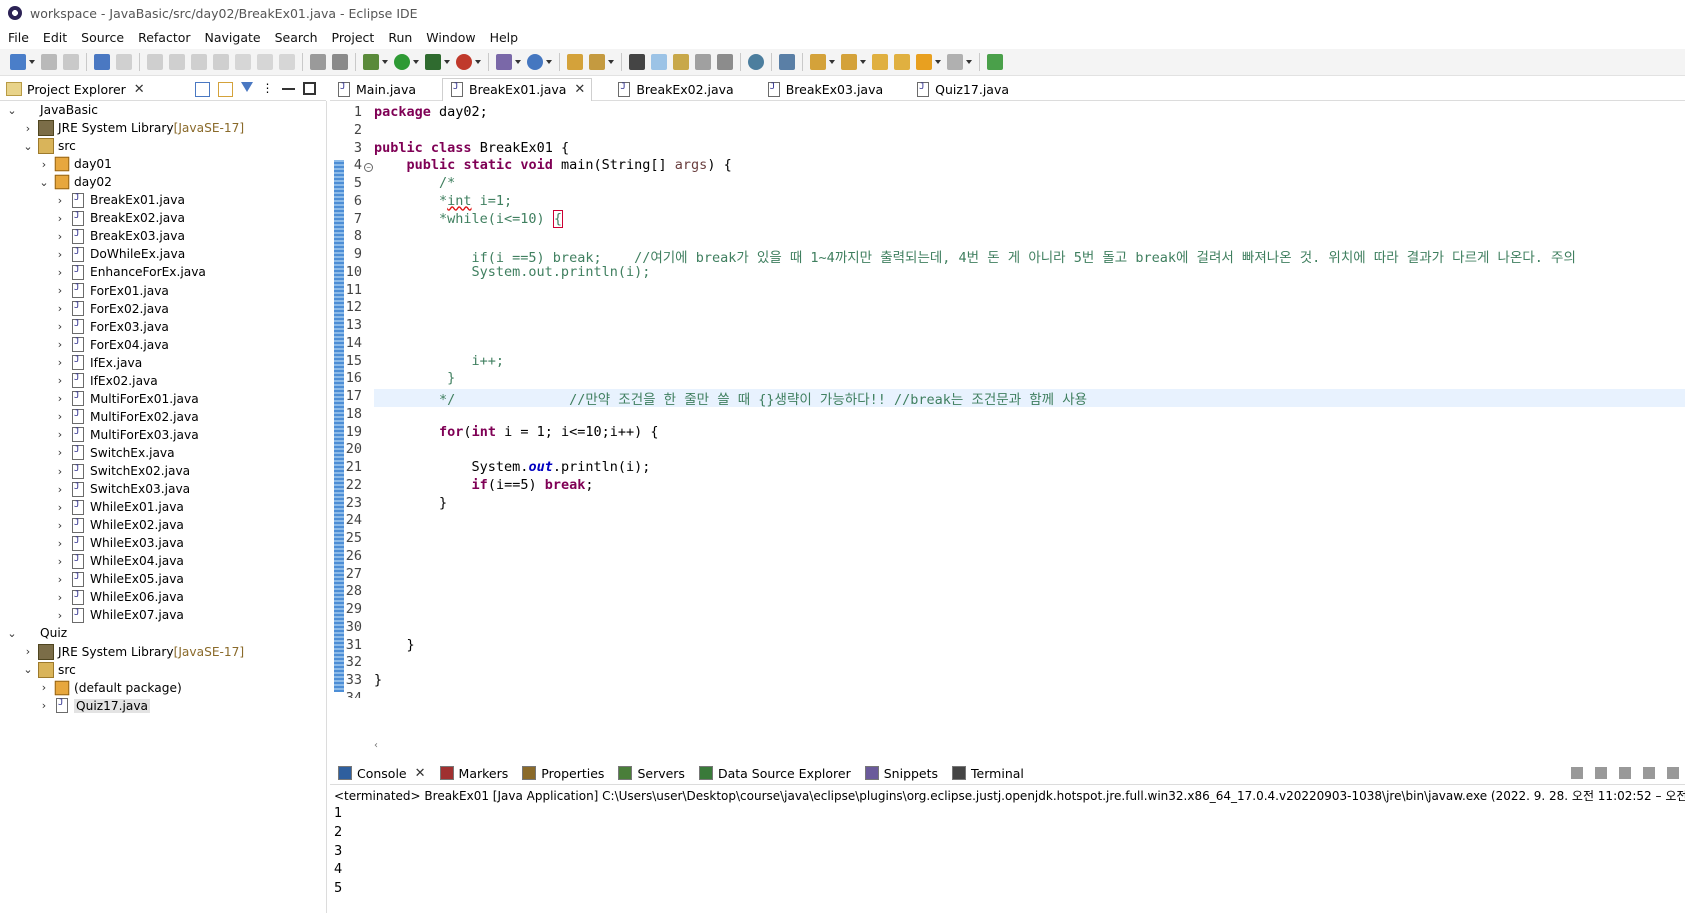 The height and width of the screenshot is (913, 1685). Describe the element at coordinates (163, 37) in the screenshot. I see `menu-refactor: Refactor` at that location.